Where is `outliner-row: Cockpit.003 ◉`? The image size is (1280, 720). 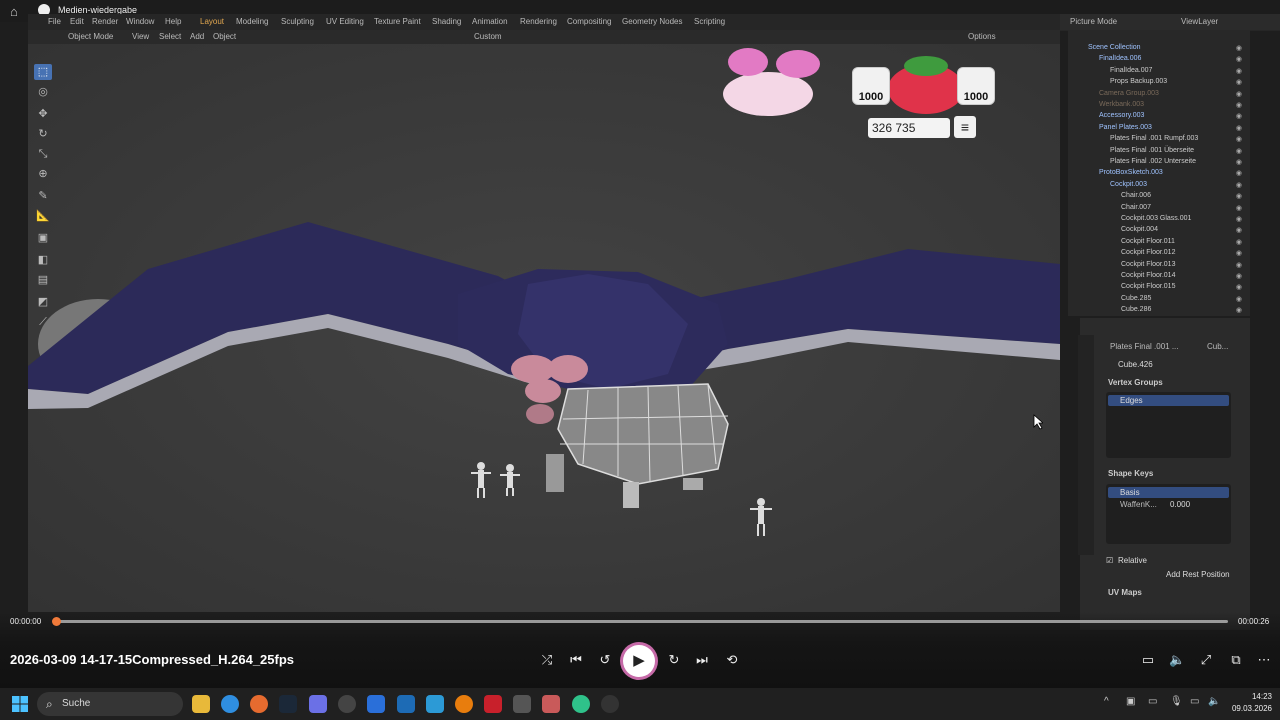
outliner-row: Cockpit.003 ◉ is located at coordinates (1179, 186).